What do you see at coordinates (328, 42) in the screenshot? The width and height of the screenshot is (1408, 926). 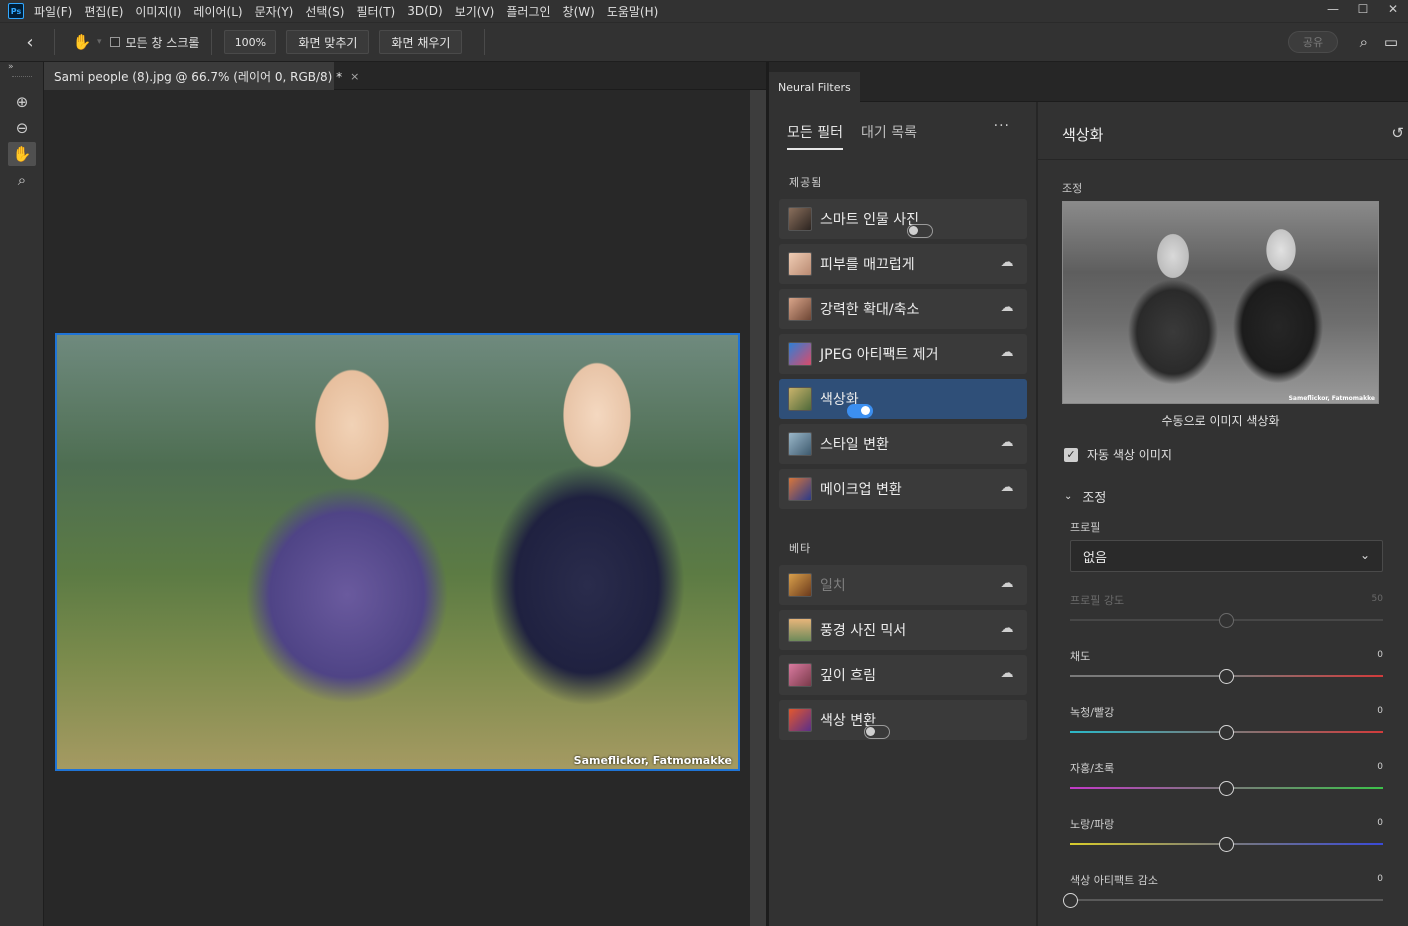 I see `fit-screen-button: 화면 맞추기` at bounding box center [328, 42].